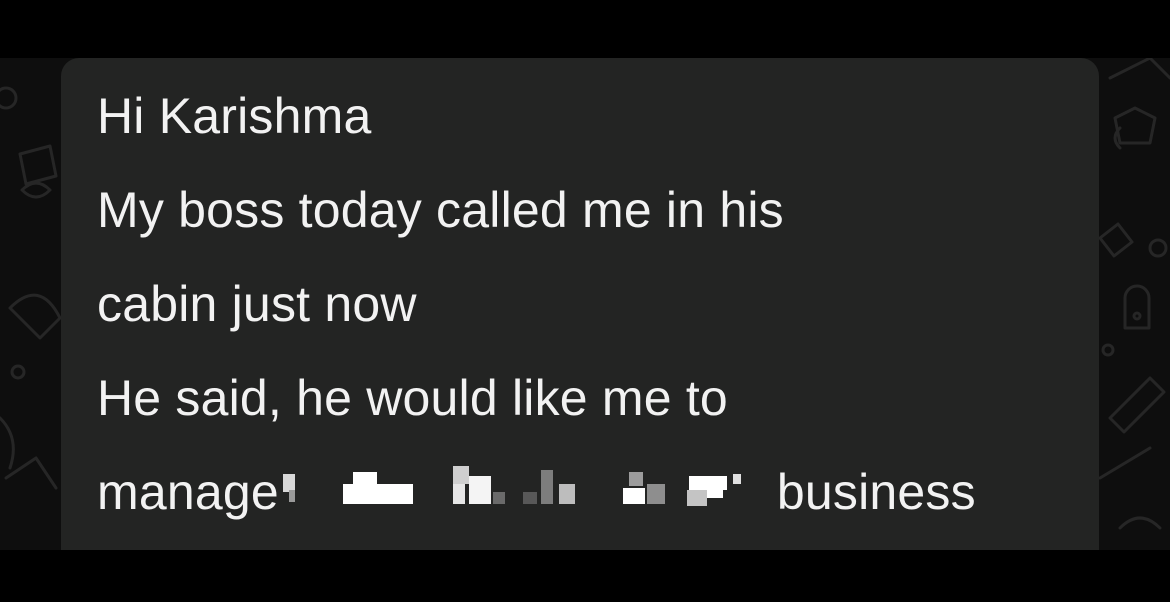 This screenshot has height=602, width=1170. What do you see at coordinates (525, 492) in the screenshot?
I see `redacted-text-pixelation` at bounding box center [525, 492].